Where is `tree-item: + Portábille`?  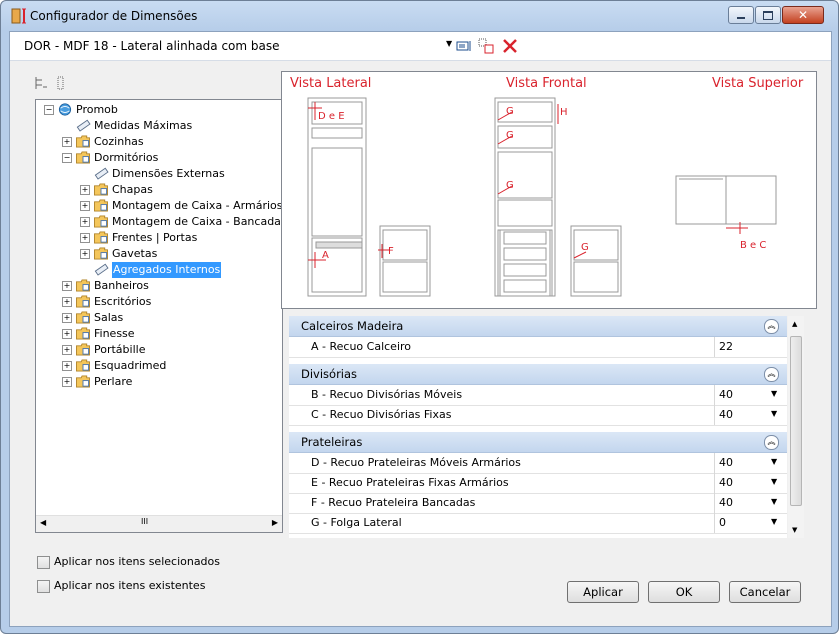 tree-item: + Portábille is located at coordinates (158, 350).